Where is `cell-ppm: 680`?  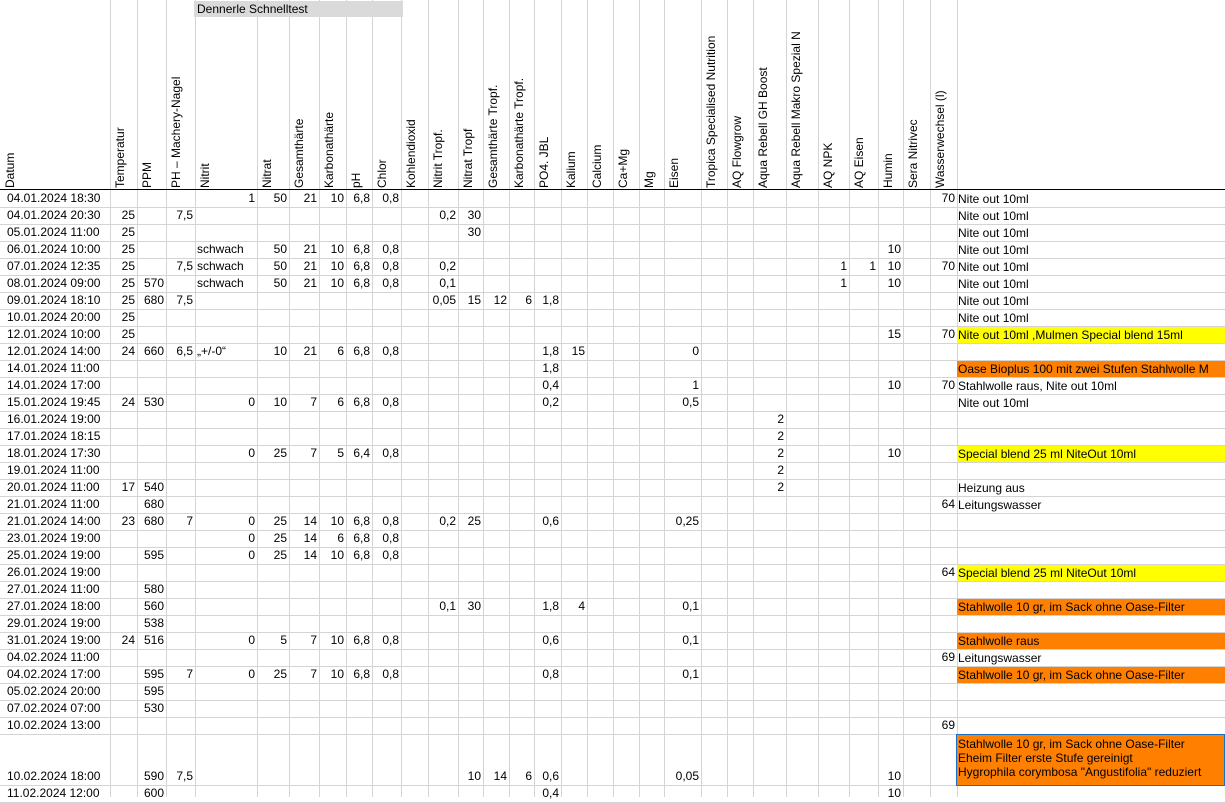 cell-ppm: 680 is located at coordinates (150, 521).